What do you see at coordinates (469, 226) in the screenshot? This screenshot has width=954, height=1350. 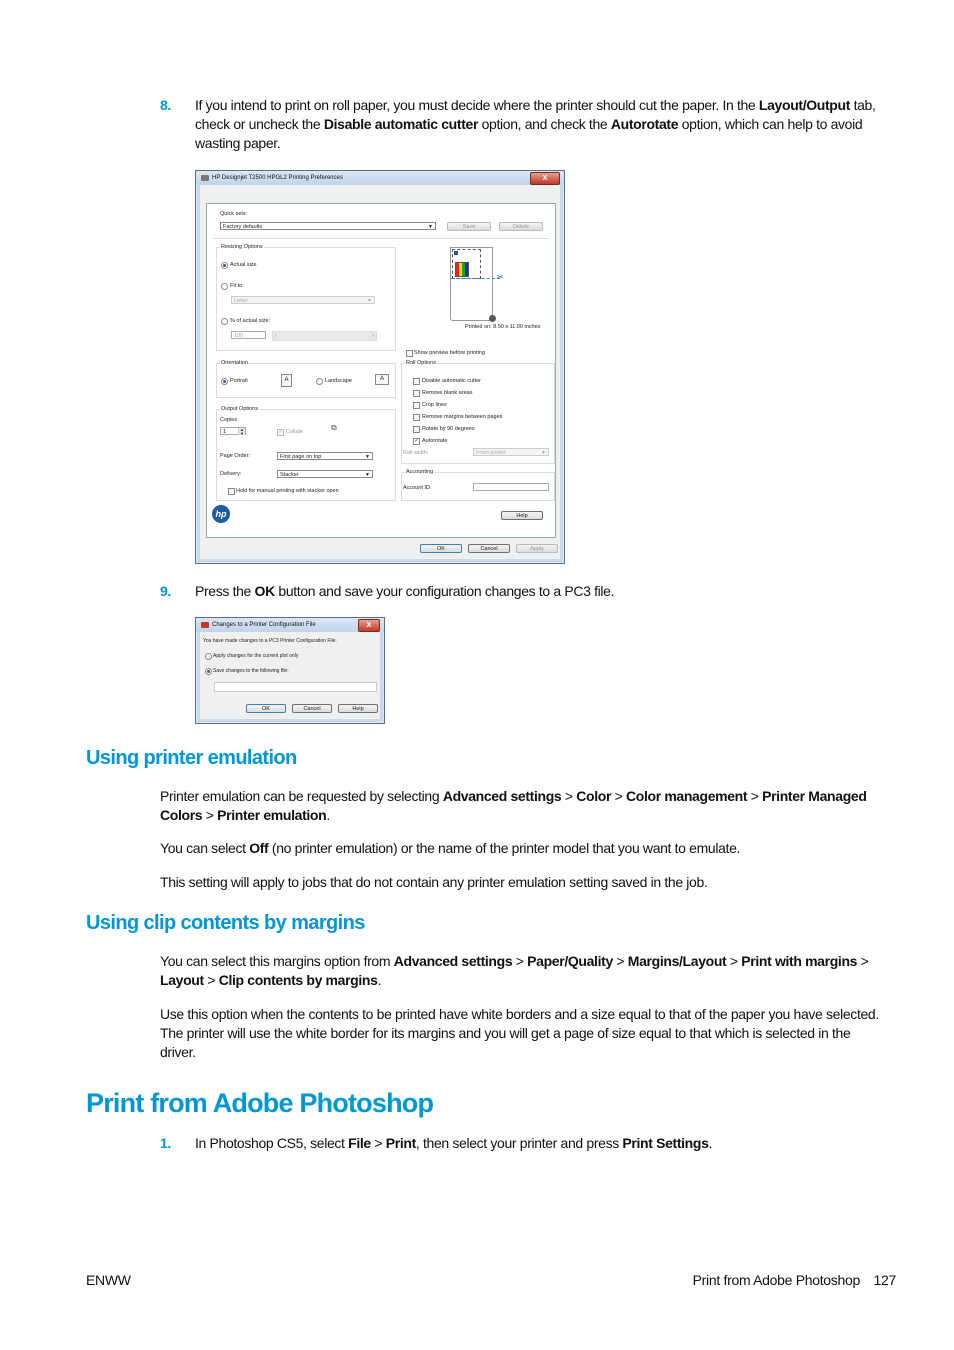 I see `save-button: Save` at bounding box center [469, 226].